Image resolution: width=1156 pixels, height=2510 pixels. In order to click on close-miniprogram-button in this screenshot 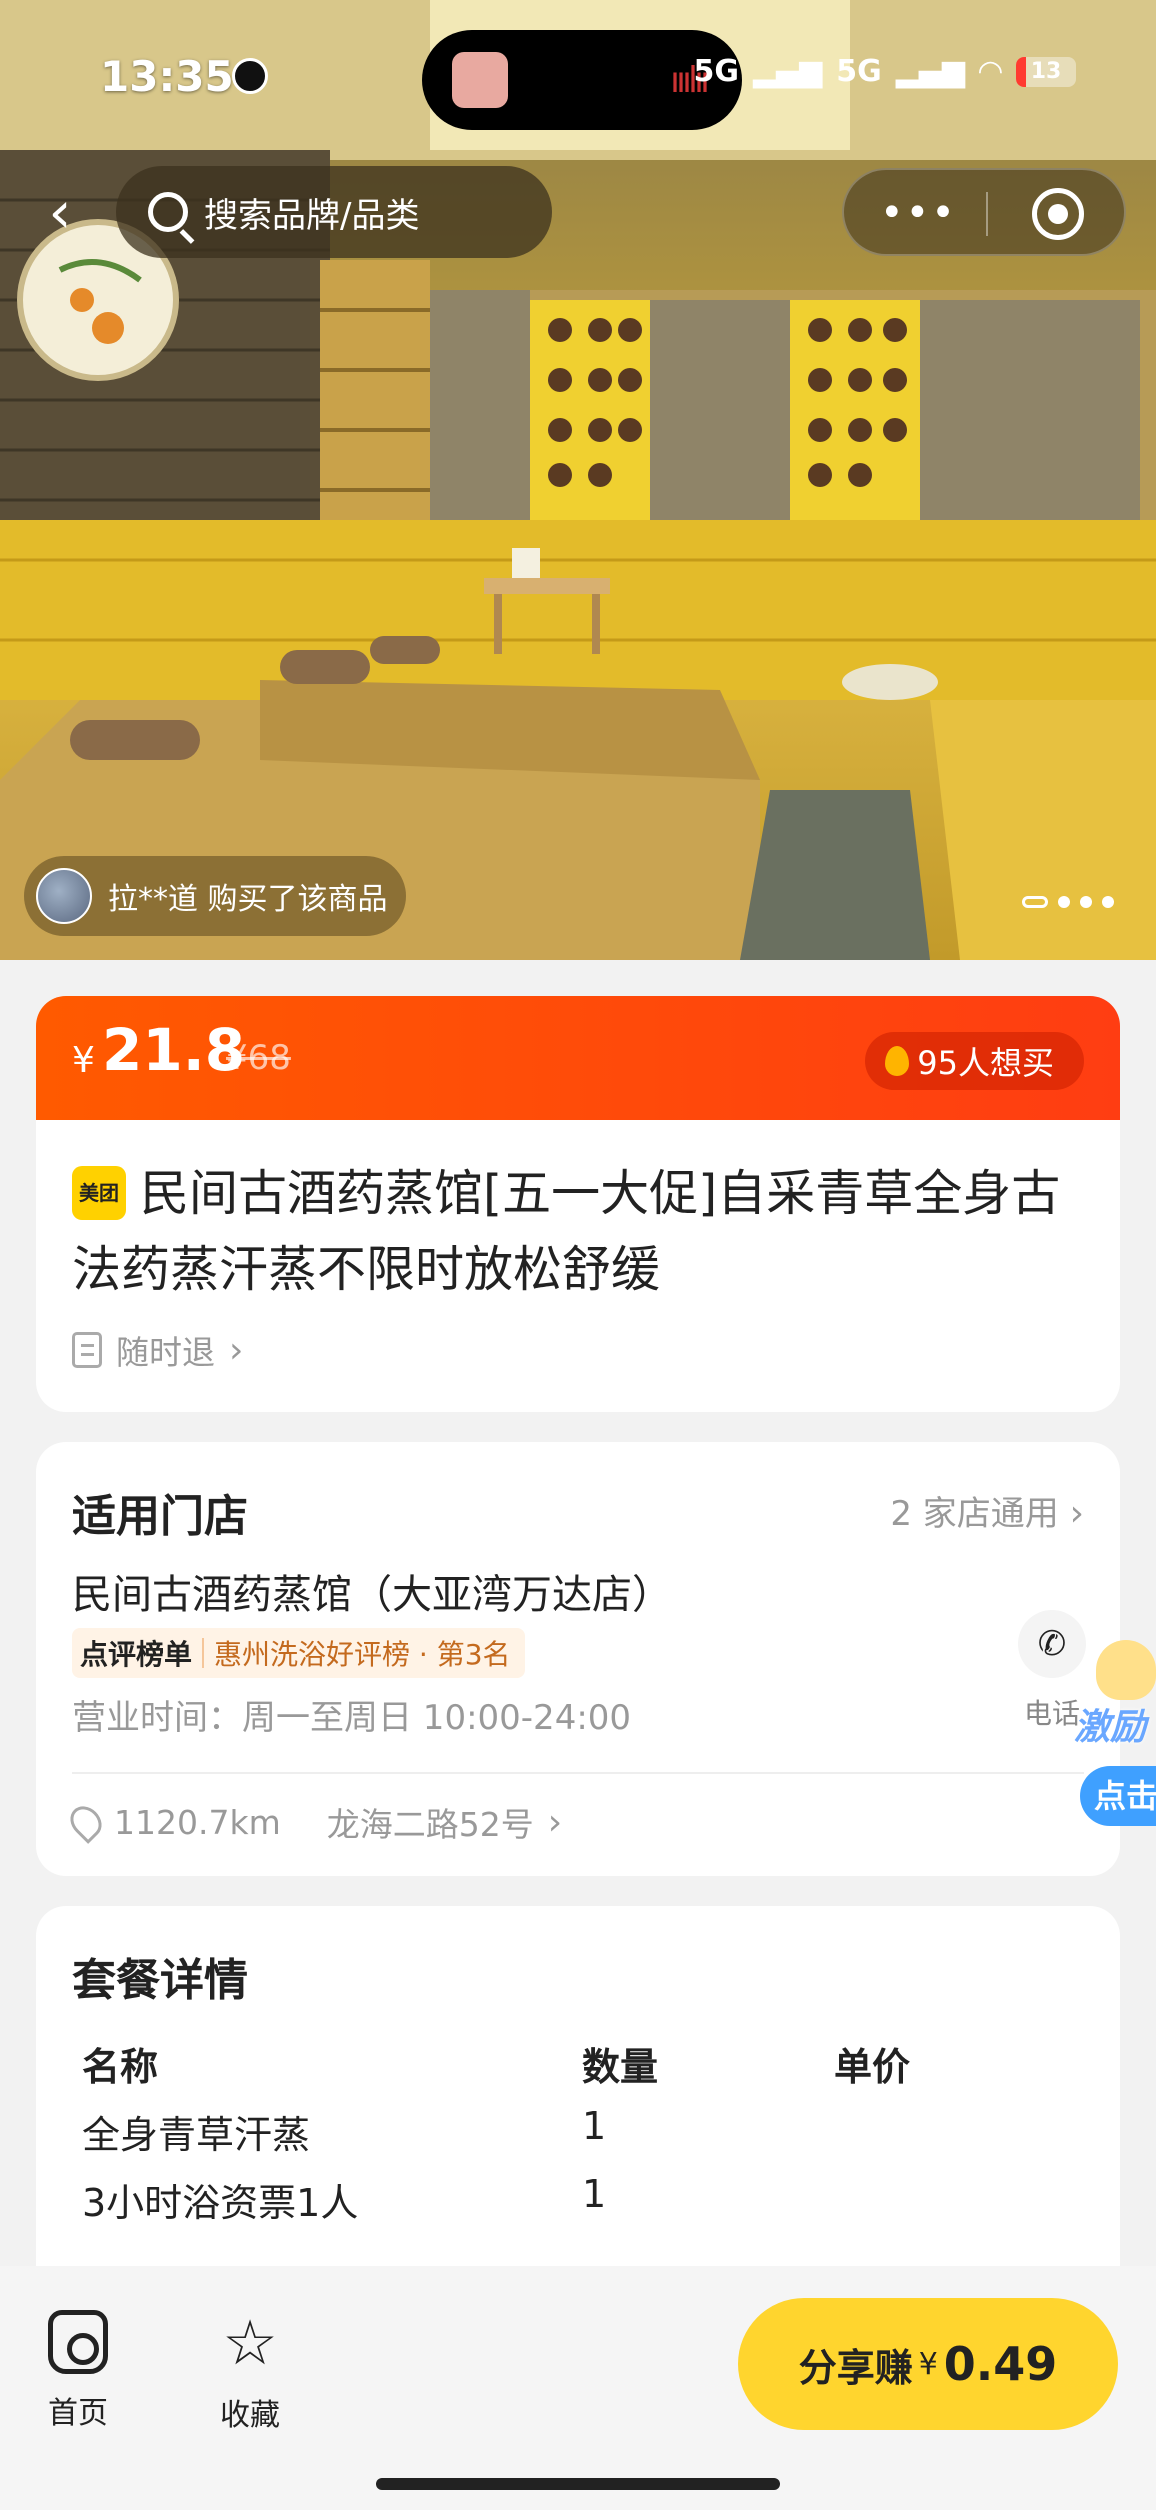, I will do `click(1058, 214)`.